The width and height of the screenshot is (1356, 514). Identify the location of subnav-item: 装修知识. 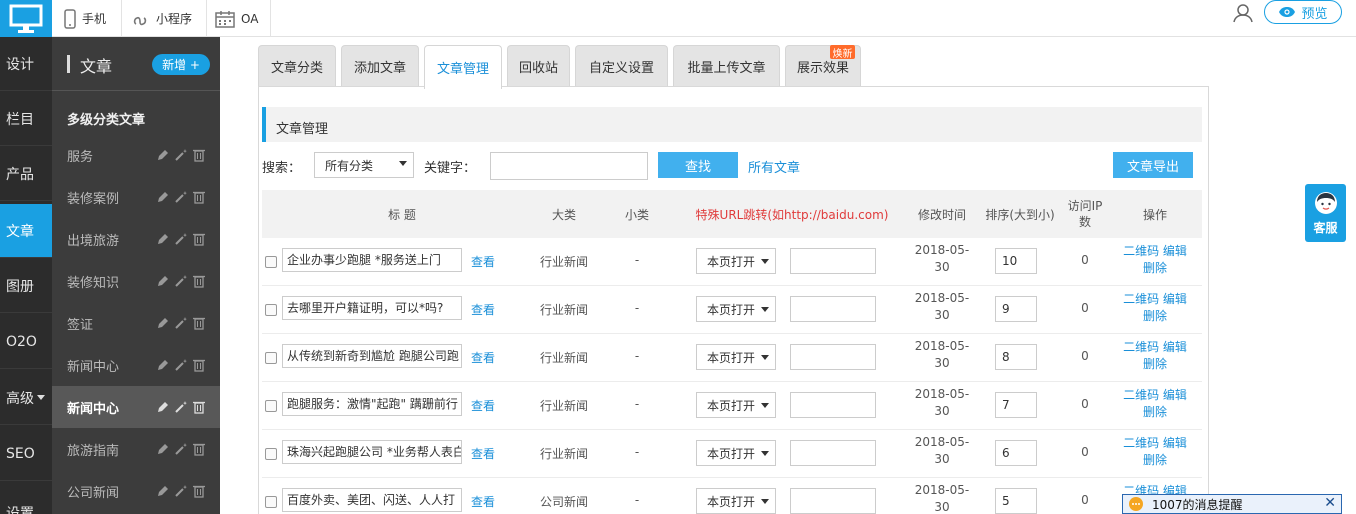
(136, 281).